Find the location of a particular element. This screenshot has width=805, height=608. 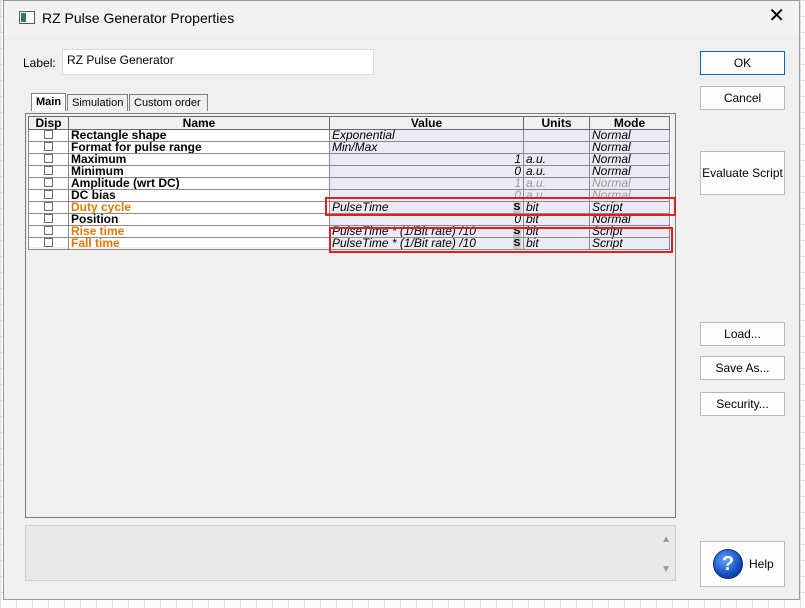

tab-simulation: Simulation is located at coordinates (97, 102).